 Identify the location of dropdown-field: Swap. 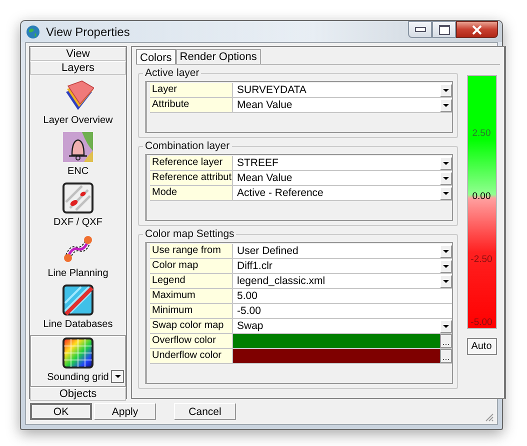
(342, 326).